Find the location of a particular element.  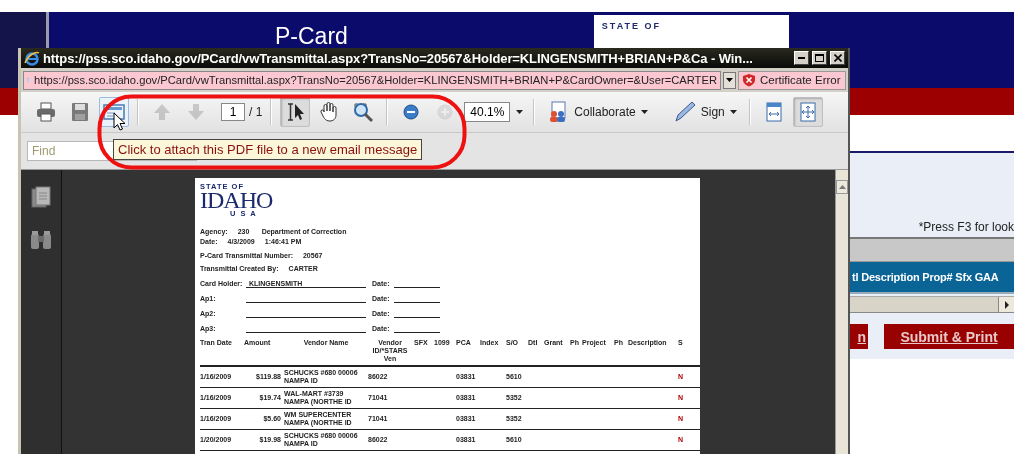

zoom-field: 40.1% is located at coordinates (487, 112).